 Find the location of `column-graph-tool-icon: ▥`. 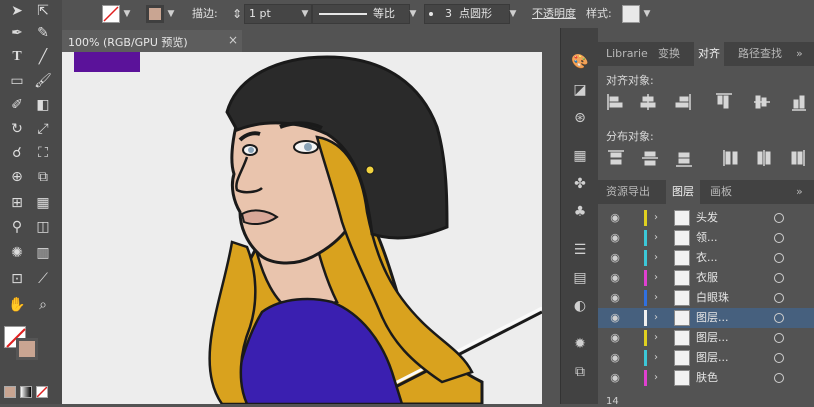

column-graph-tool-icon: ▥ is located at coordinates (43, 253).